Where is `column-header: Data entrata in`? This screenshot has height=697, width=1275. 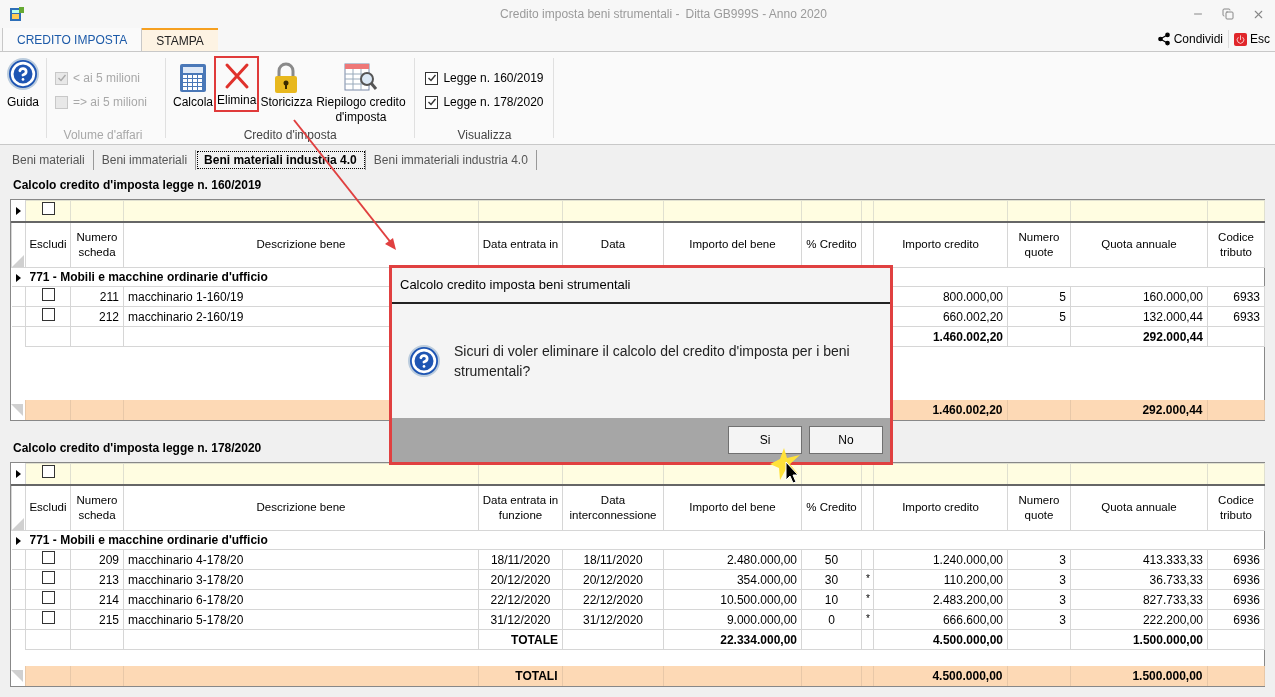
column-header: Data entrata in is located at coordinates (520, 244).